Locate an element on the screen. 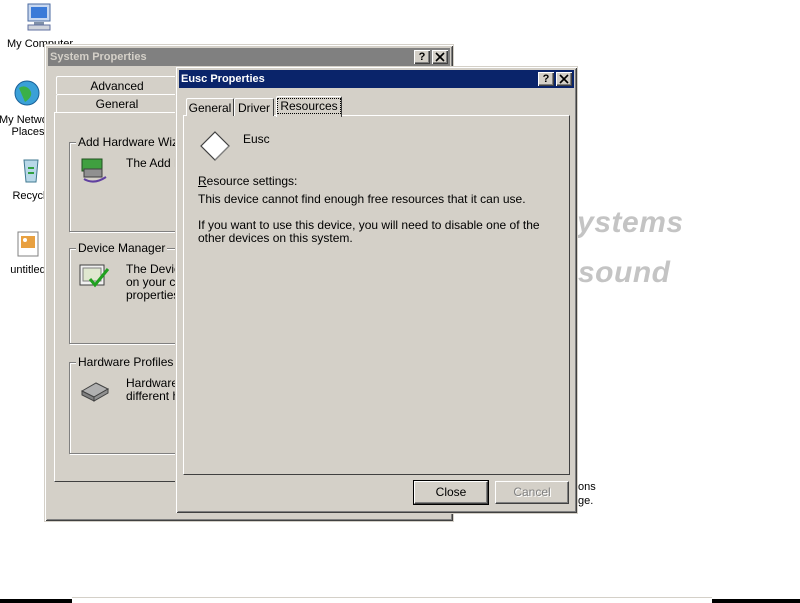 This screenshot has width=800, height=603. accelerator-key: R is located at coordinates (202, 181).